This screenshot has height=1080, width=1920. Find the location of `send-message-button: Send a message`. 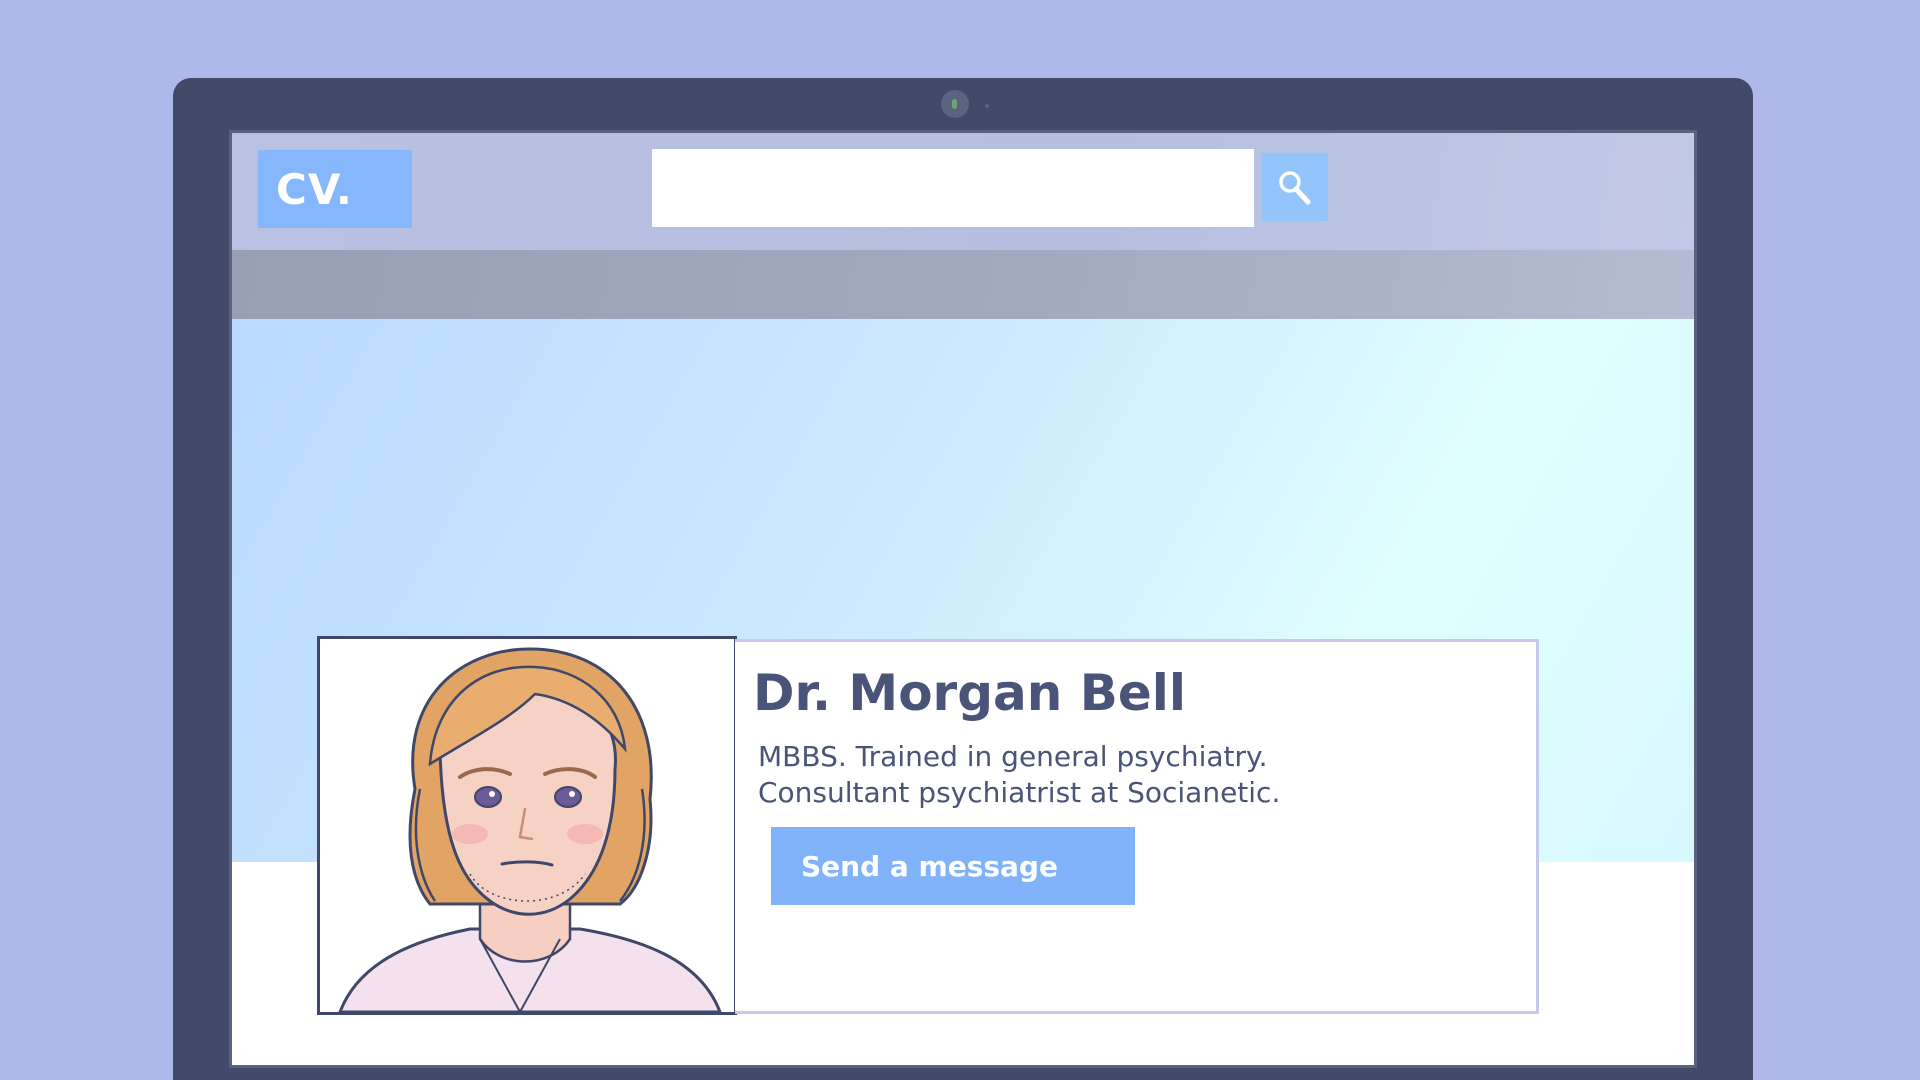

send-message-button: Send a message is located at coordinates (953, 866).